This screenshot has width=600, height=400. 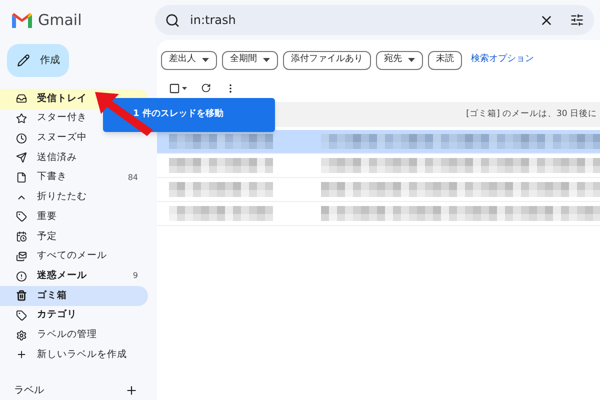 What do you see at coordinates (74, 316) in the screenshot?
I see `sidebar-item: カテゴリ` at bounding box center [74, 316].